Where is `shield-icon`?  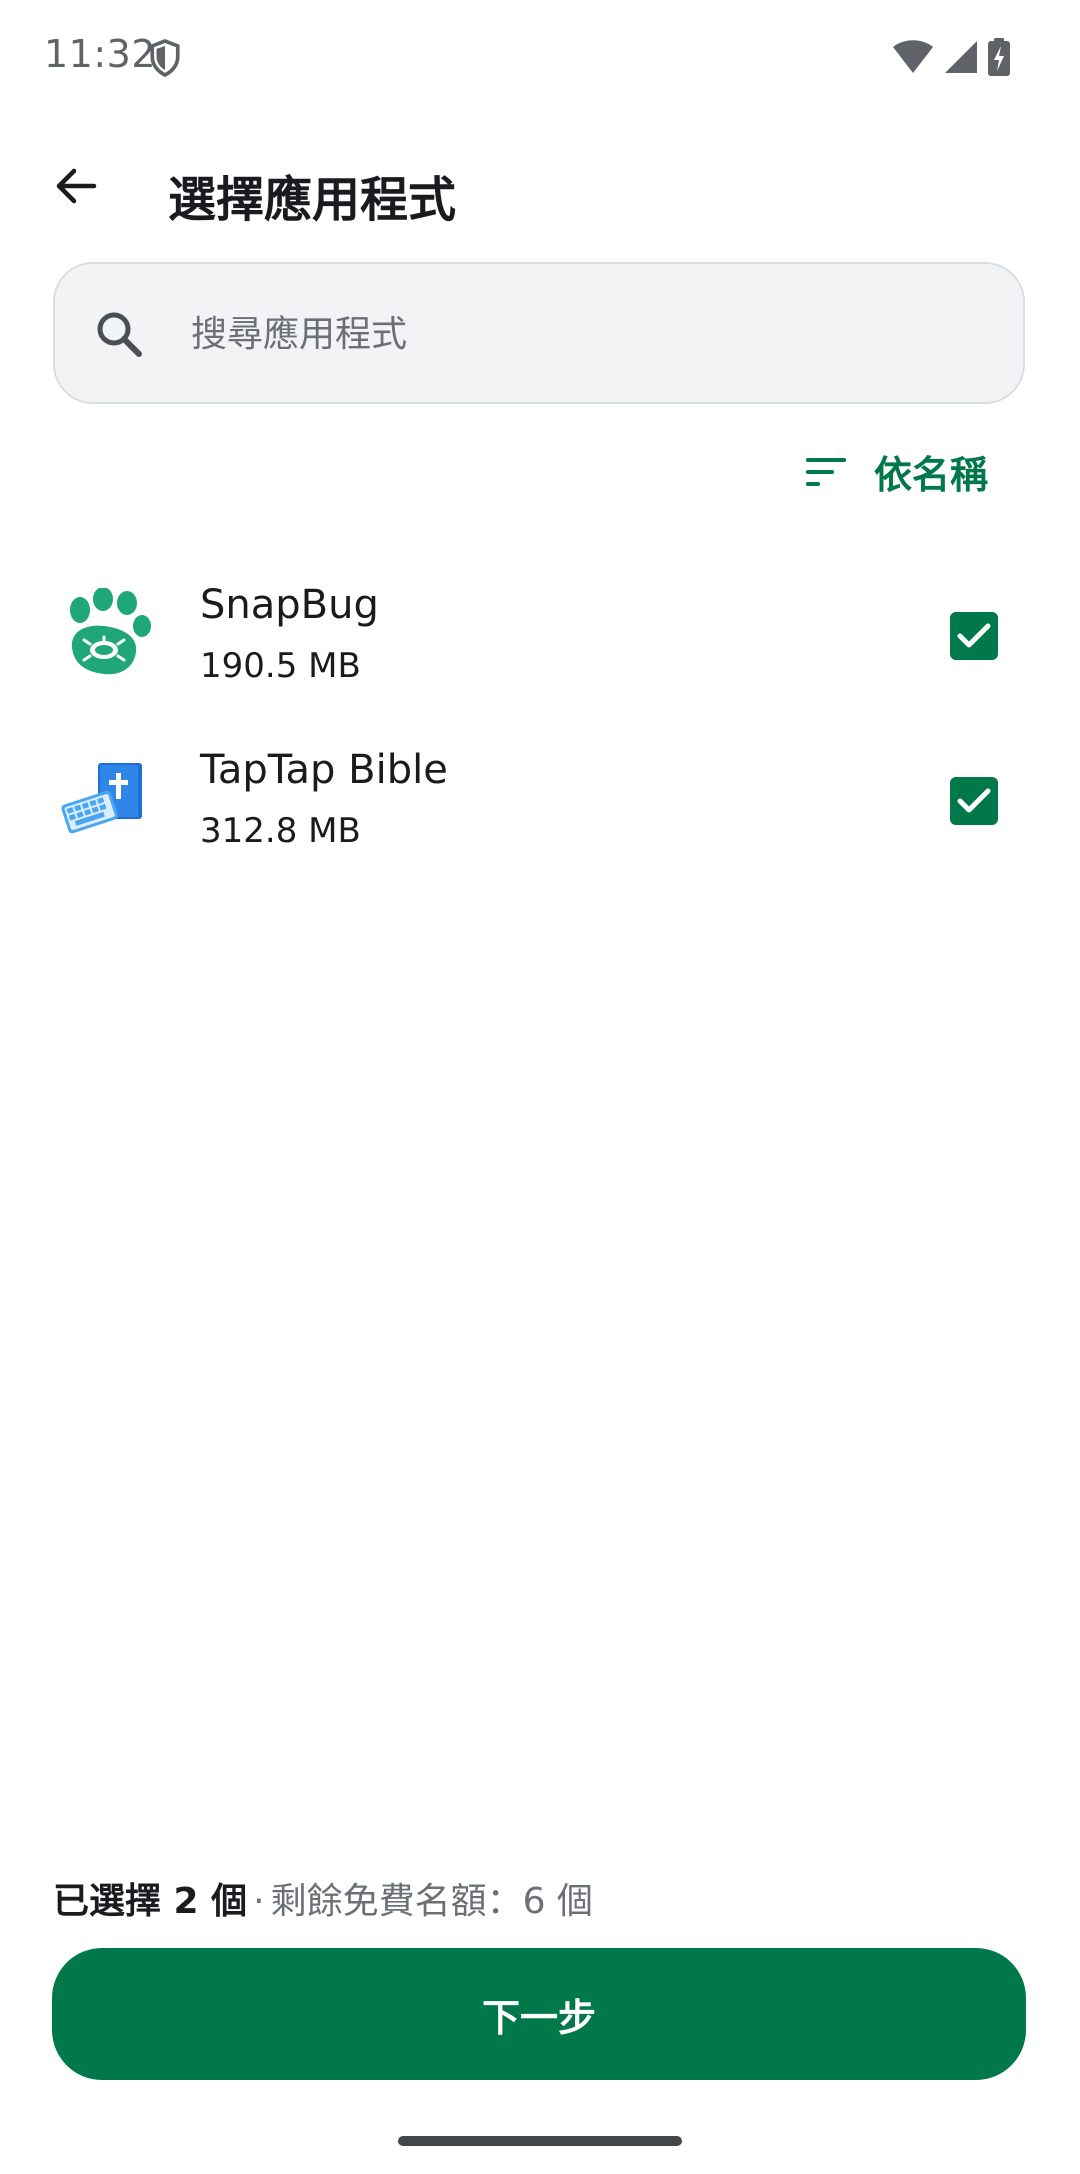
shield-icon is located at coordinates (165, 58).